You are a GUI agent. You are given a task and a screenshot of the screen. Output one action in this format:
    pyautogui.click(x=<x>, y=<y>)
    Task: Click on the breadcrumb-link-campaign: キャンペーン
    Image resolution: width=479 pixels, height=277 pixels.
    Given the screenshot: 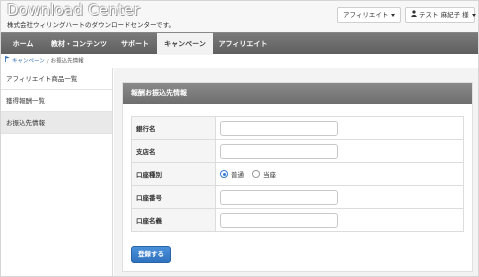 What is the action you would take?
    pyautogui.click(x=28, y=62)
    